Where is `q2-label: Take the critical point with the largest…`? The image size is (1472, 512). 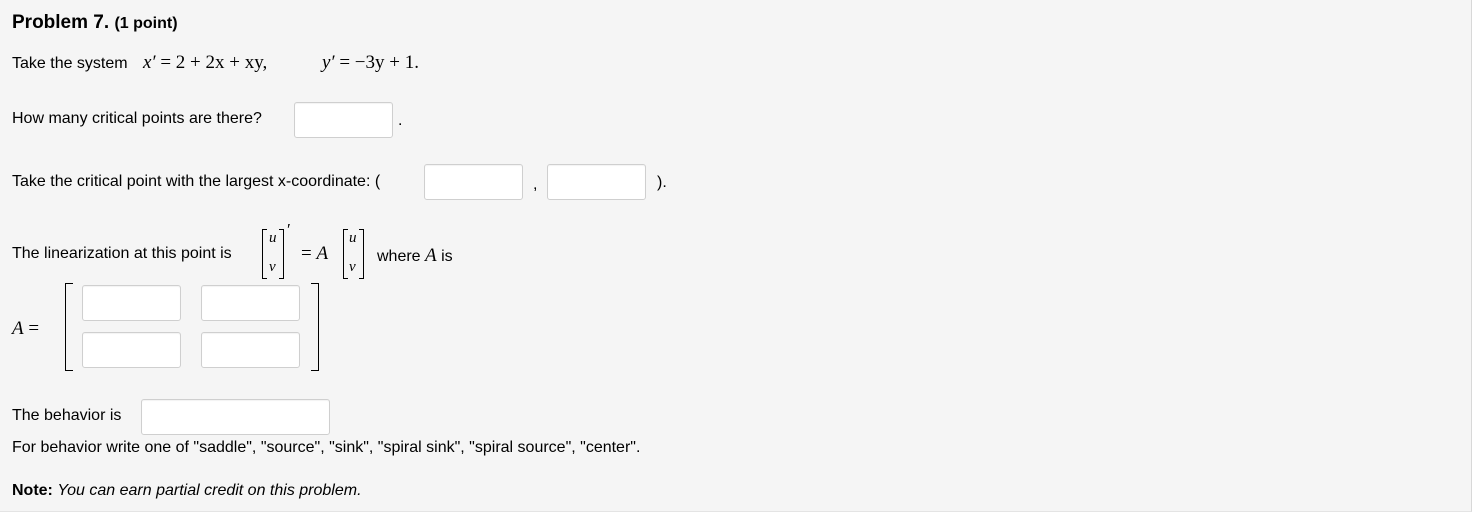 q2-label: Take the critical point with the largest… is located at coordinates (196, 181).